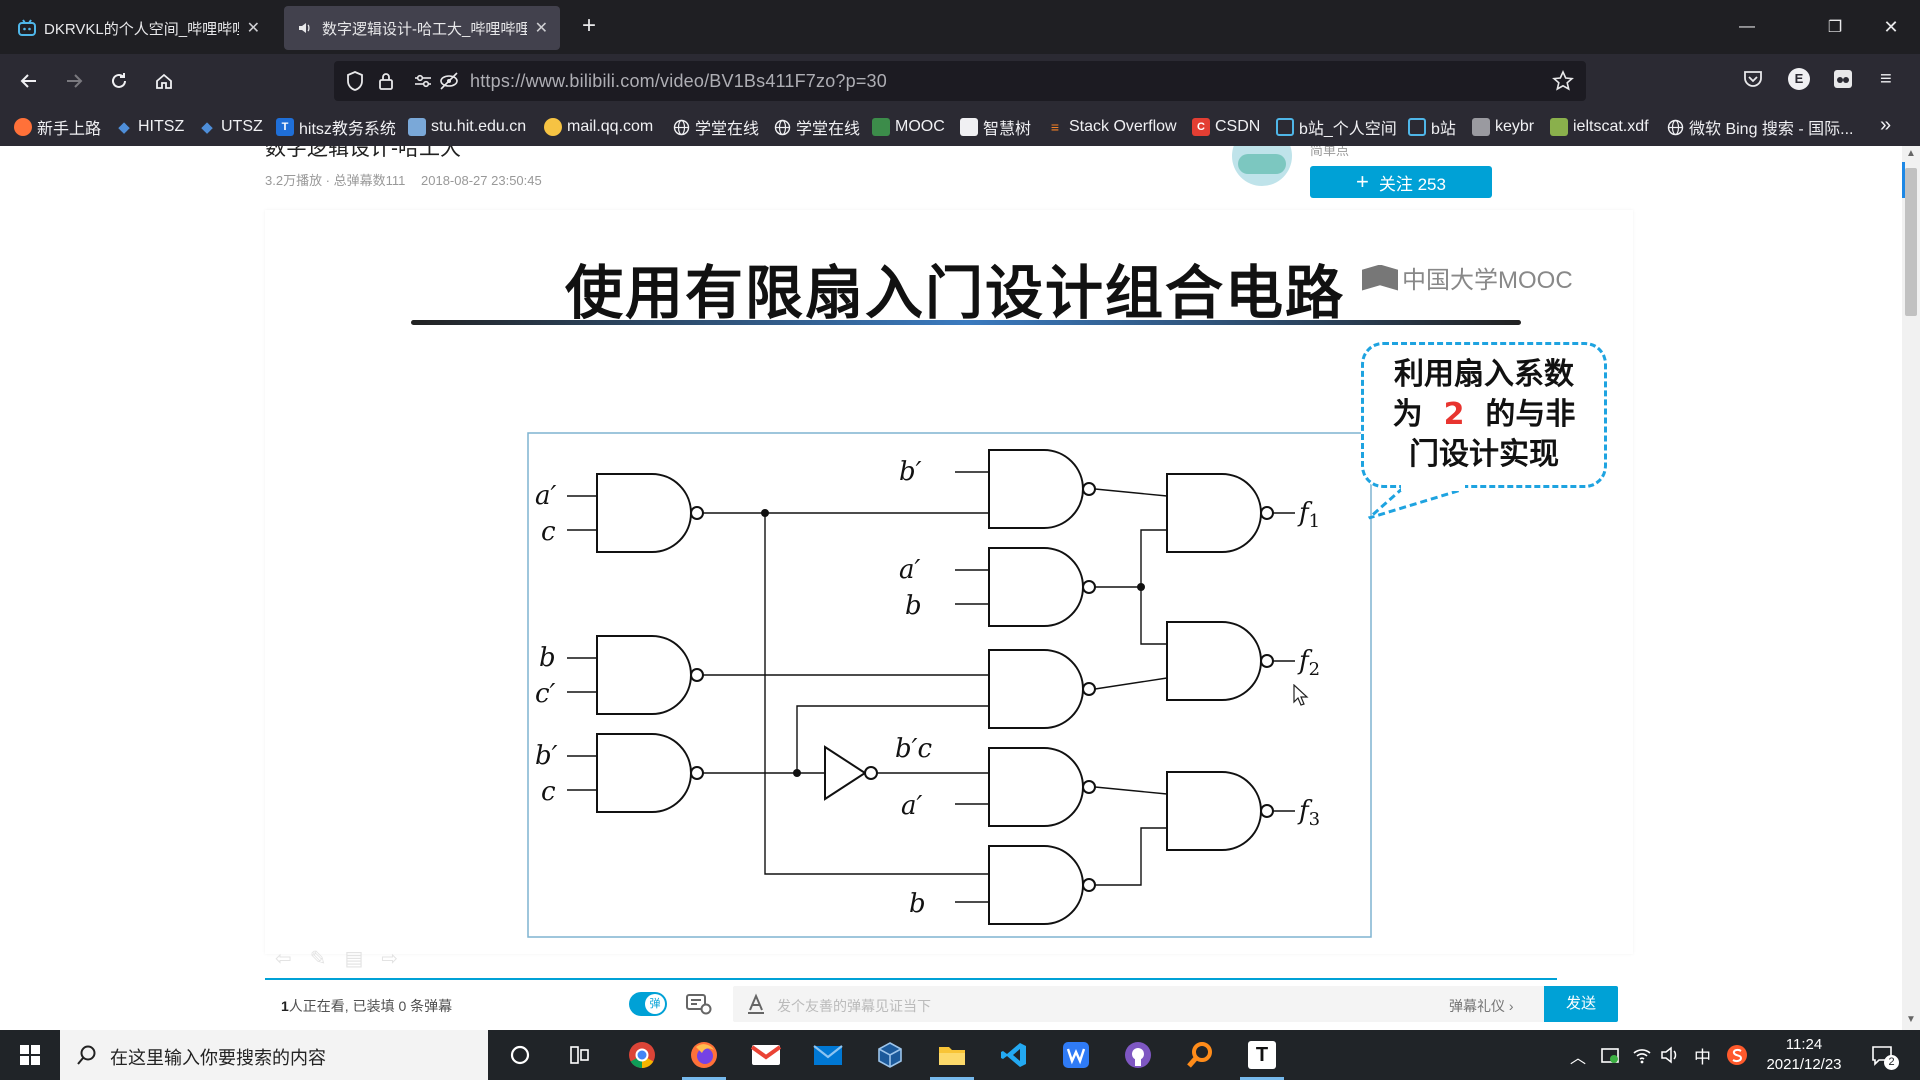 This screenshot has width=1920, height=1080. I want to click on ime-indicator: 中, so click(1702, 1055).